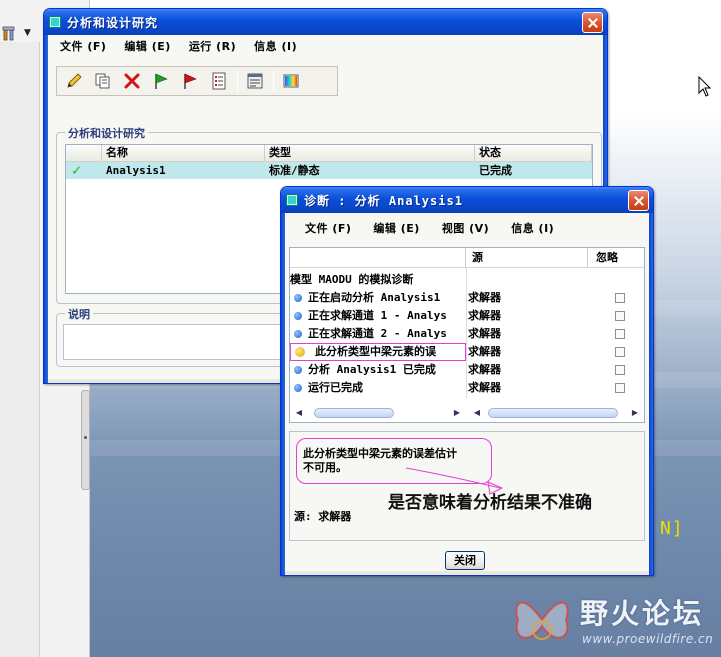 The image size is (721, 657). I want to click on butterfly-logo-icon, so click(542, 620).